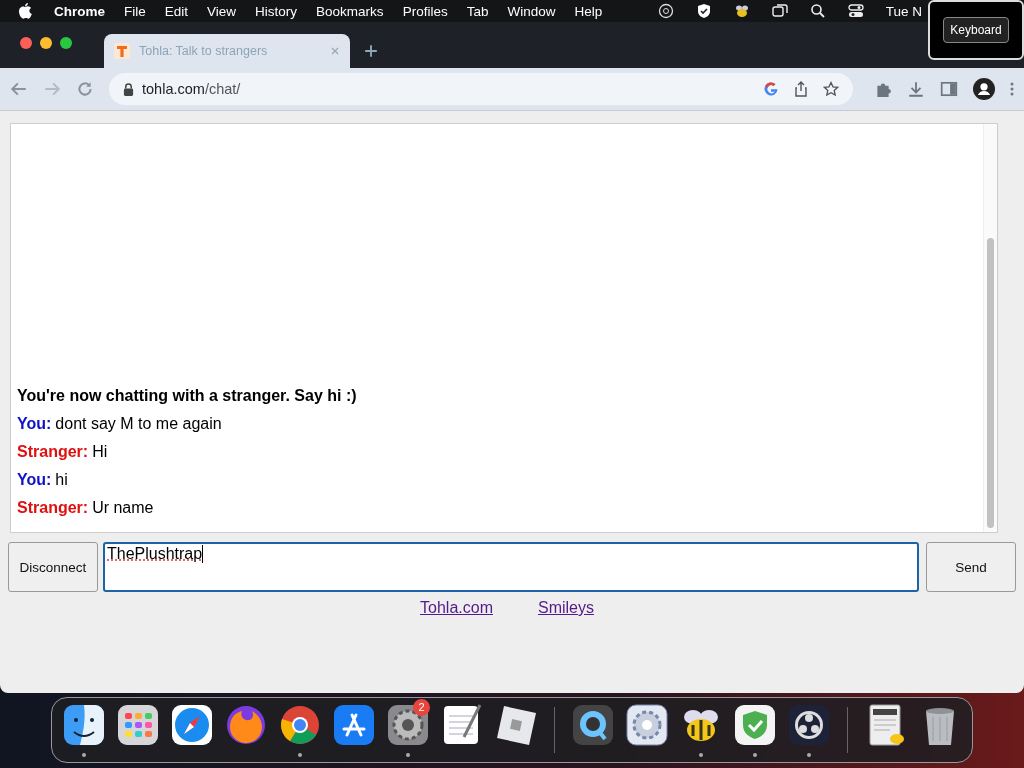 The width and height of the screenshot is (1024, 768). What do you see at coordinates (100, 451) in the screenshot?
I see `message-text: Hi` at bounding box center [100, 451].